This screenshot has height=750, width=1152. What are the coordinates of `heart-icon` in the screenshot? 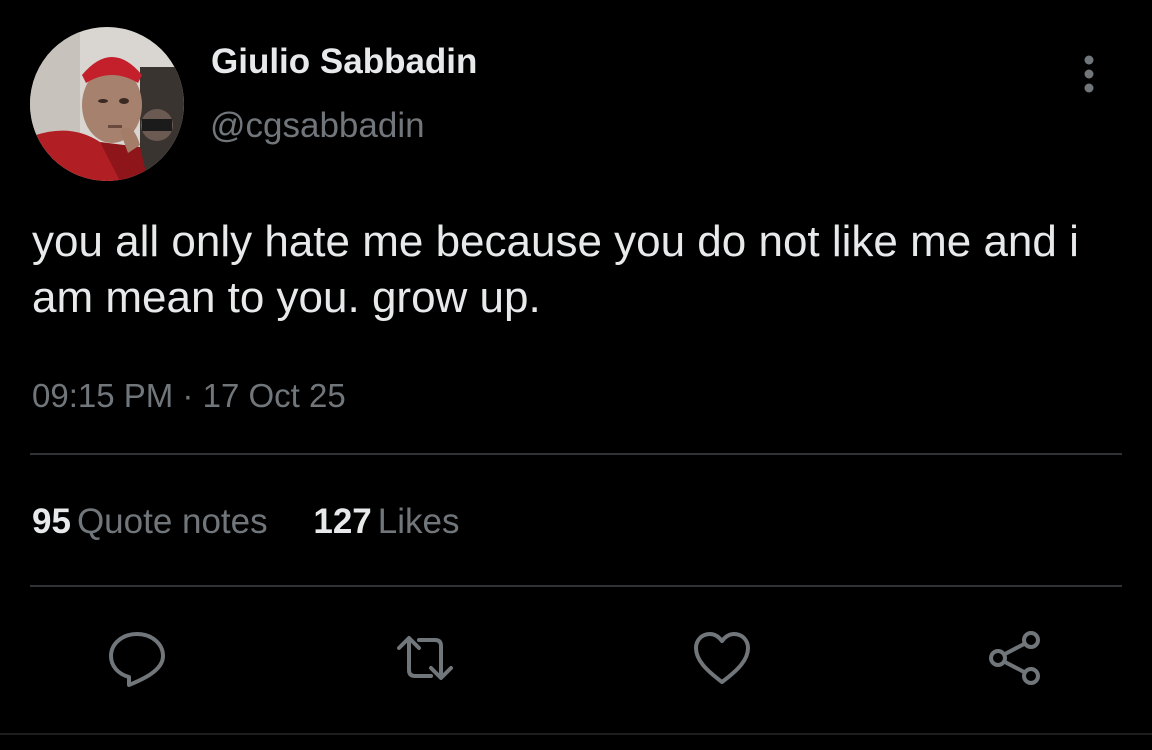 It's located at (722, 658).